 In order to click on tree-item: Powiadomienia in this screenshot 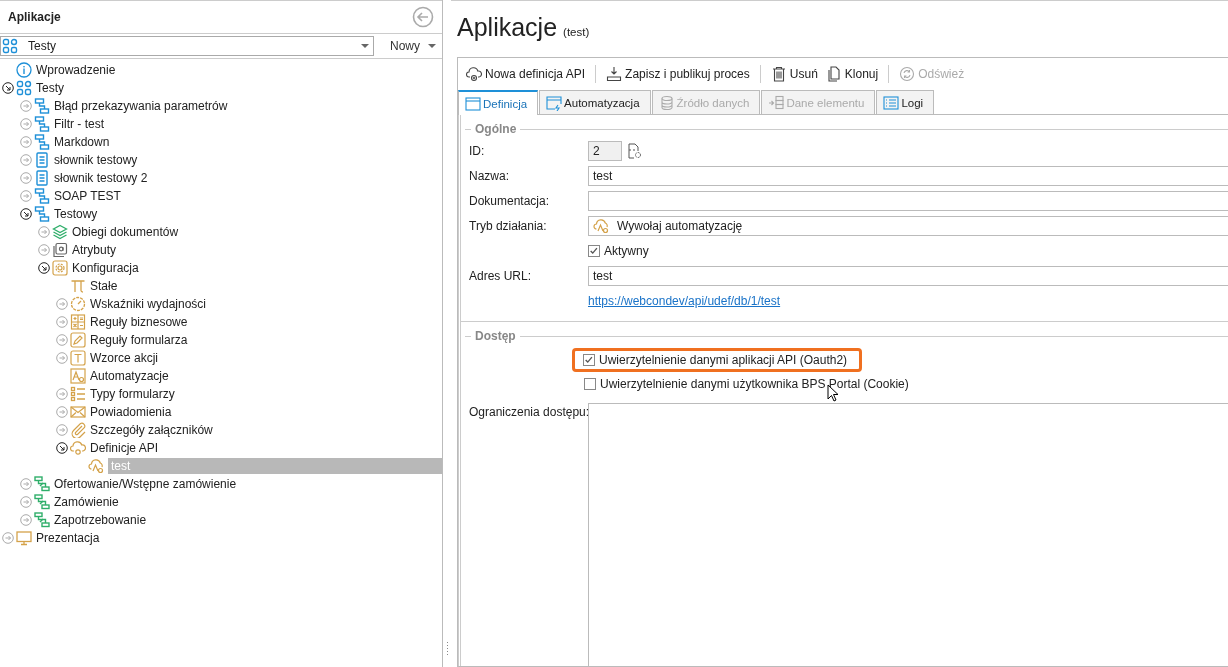, I will do `click(132, 412)`.